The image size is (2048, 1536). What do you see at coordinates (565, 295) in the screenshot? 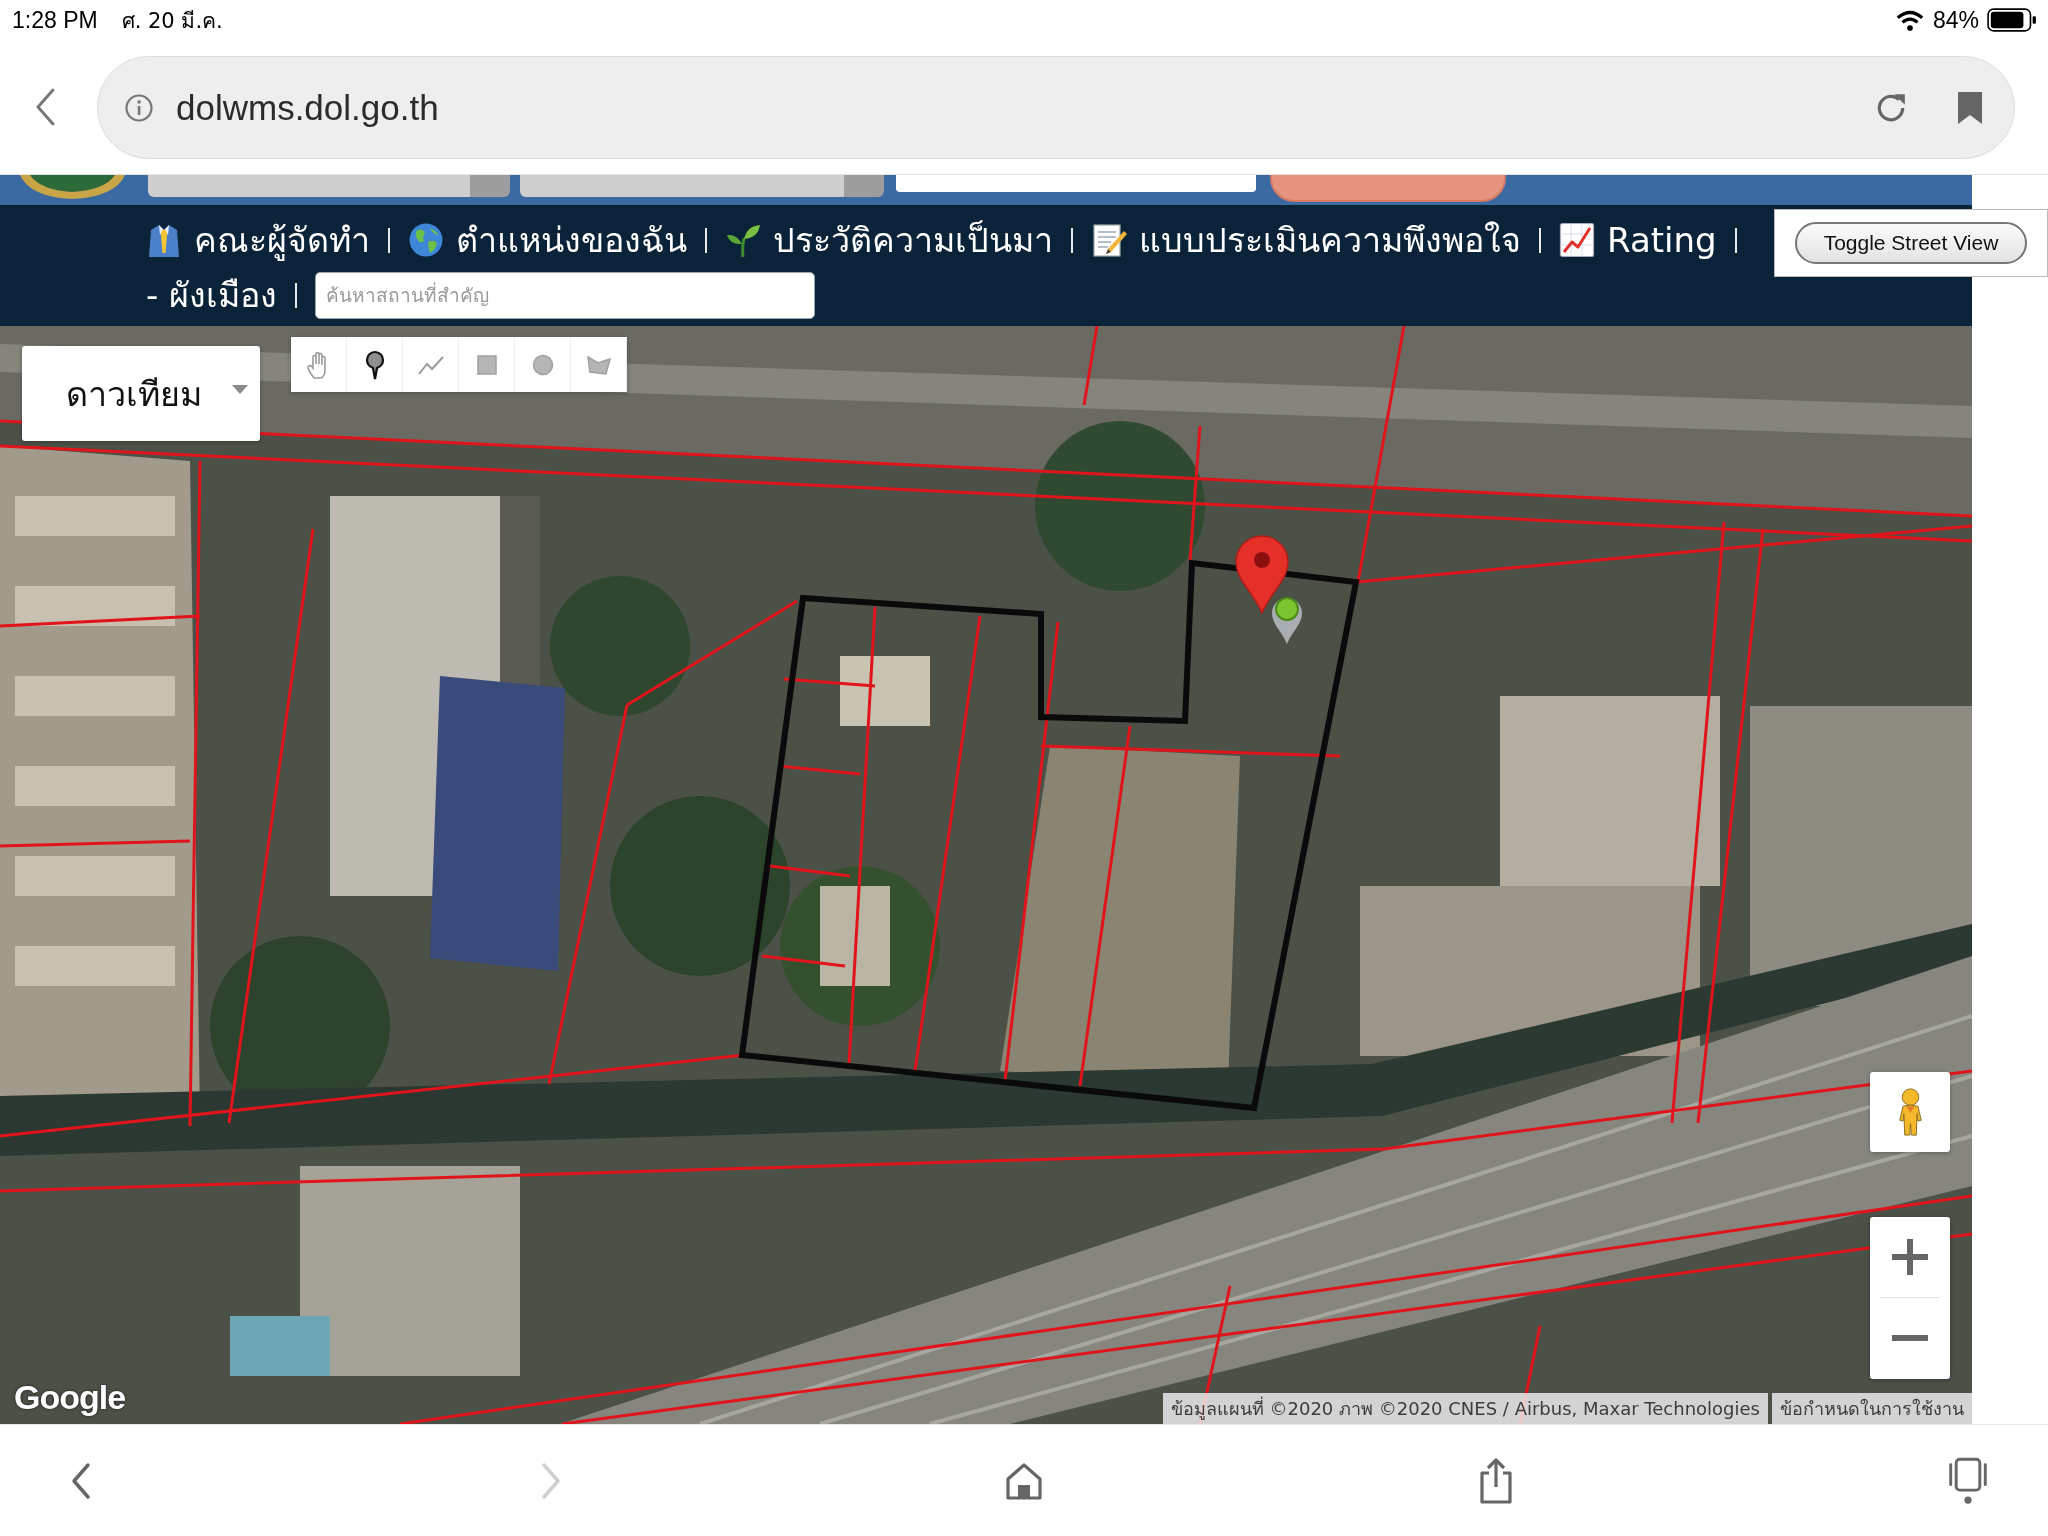
I see `search-field: ค้นหาสถานที่สำคัญ` at bounding box center [565, 295].